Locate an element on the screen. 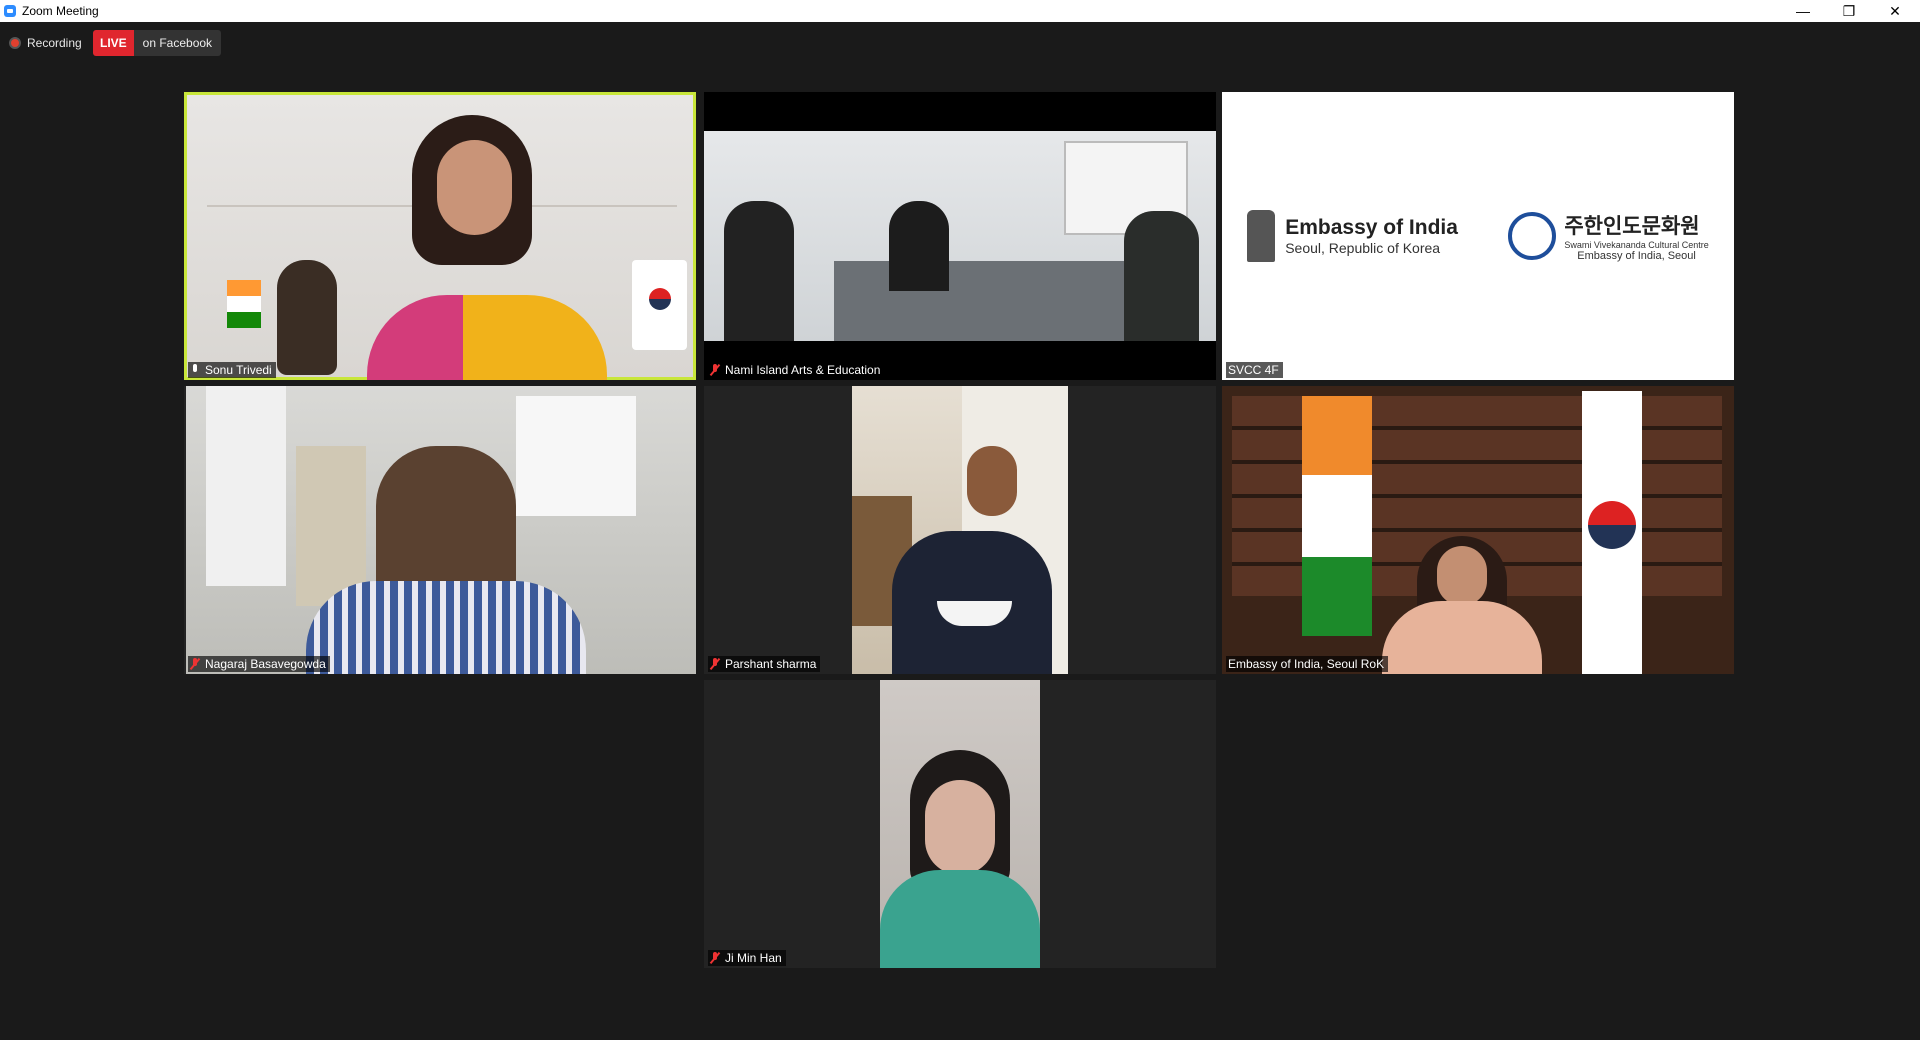 This screenshot has height=1040, width=1920. video-tile-nami-island: Nami Island Arts & Education is located at coordinates (960, 236).